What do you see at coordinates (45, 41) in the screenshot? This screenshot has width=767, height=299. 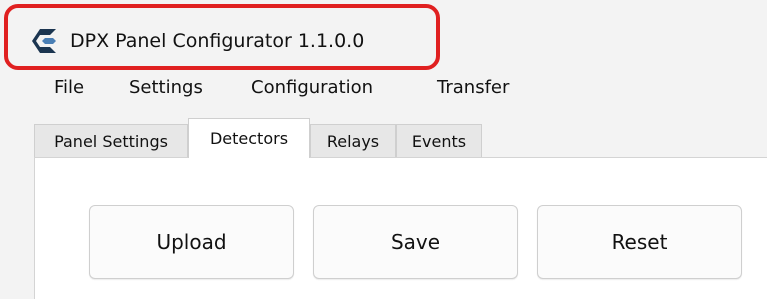 I see `app-logo-icon` at bounding box center [45, 41].